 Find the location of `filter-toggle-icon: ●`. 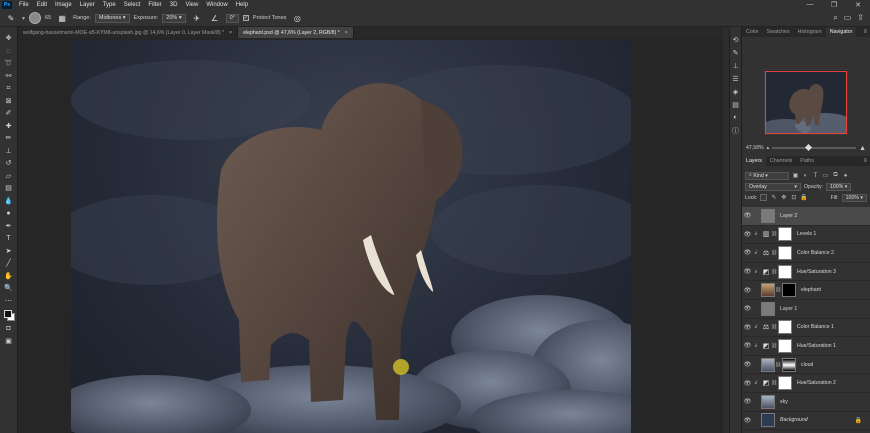

filter-toggle-icon: ● is located at coordinates (845, 175).